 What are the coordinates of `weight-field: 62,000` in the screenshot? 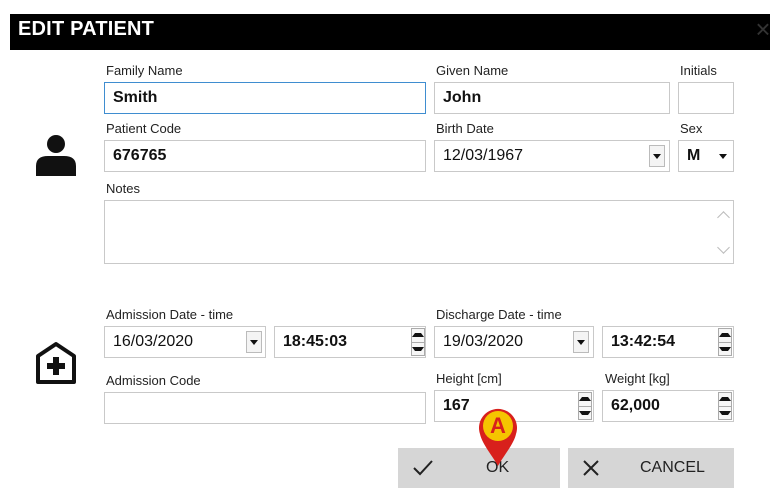 It's located at (668, 406).